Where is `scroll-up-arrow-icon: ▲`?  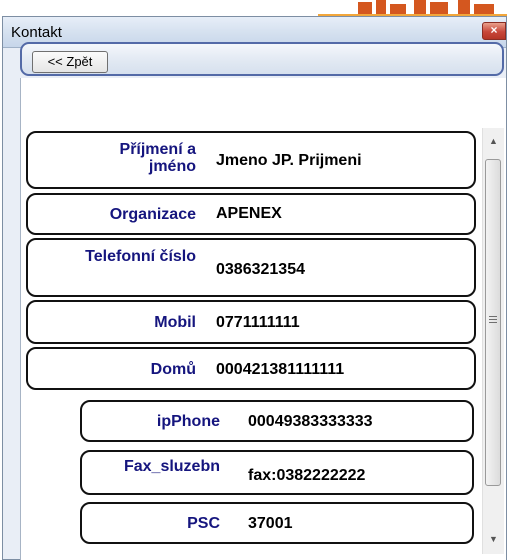 scroll-up-arrow-icon: ▲ is located at coordinates (493, 141).